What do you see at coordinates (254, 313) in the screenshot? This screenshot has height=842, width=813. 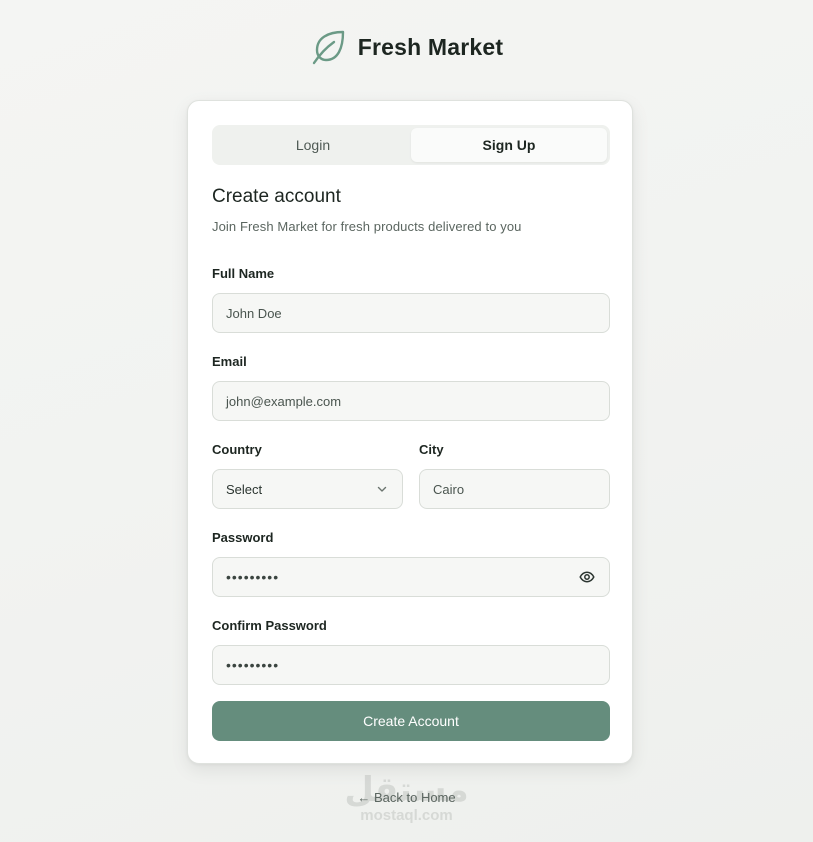 I see `full-name-value: John Doe` at bounding box center [254, 313].